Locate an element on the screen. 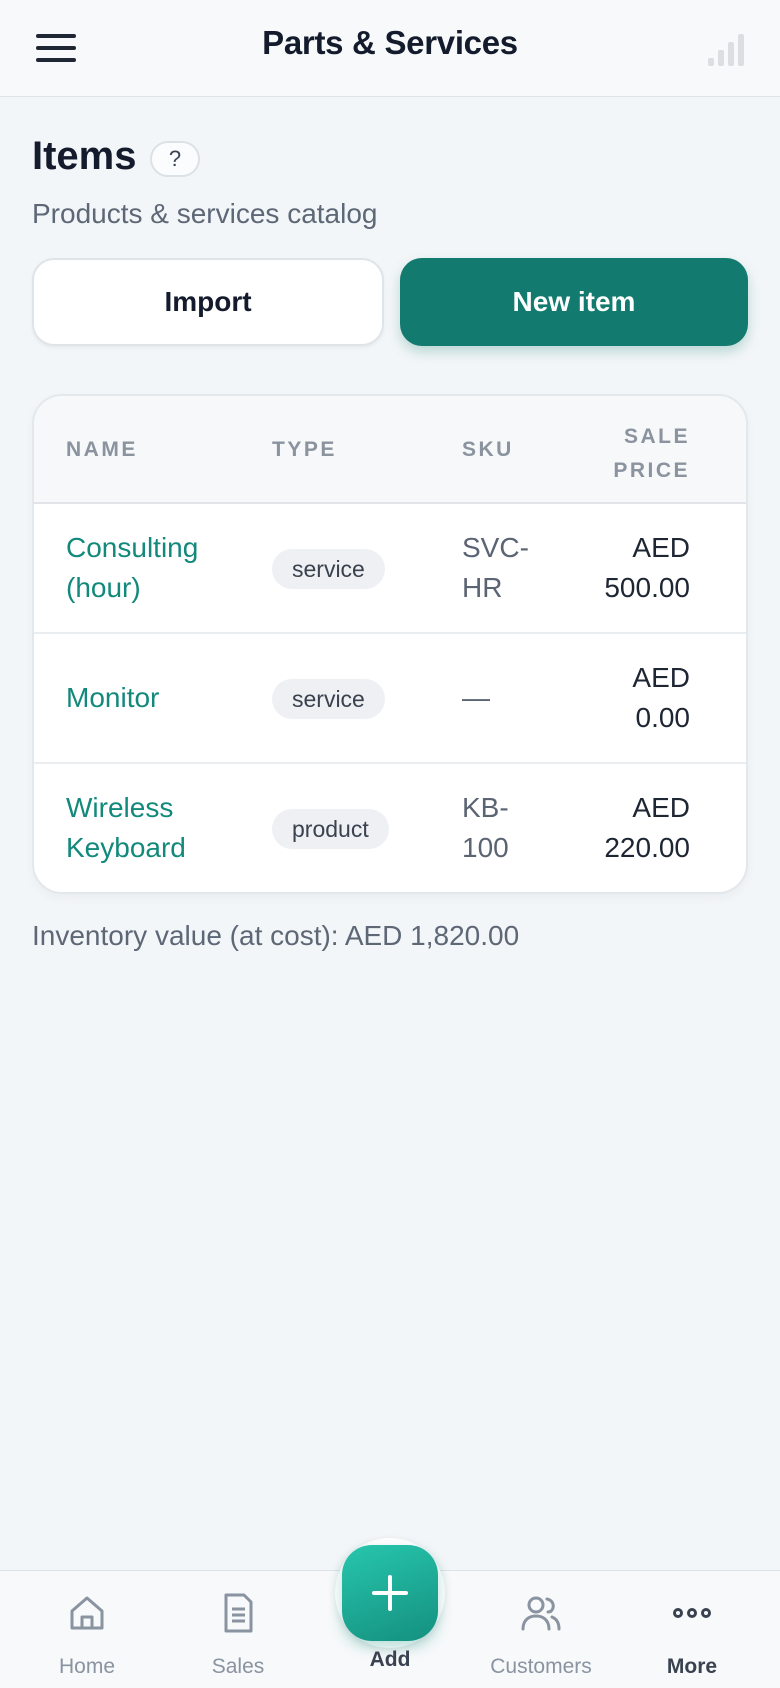  item-sale-price: AED 0.00 is located at coordinates (620, 698).